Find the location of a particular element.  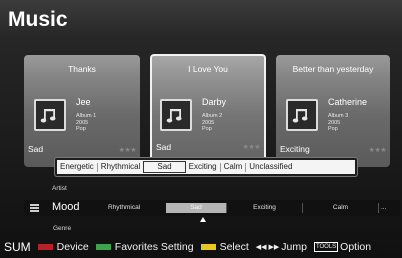

mood-option-rhythmical: Rhythmical is located at coordinates (121, 167).